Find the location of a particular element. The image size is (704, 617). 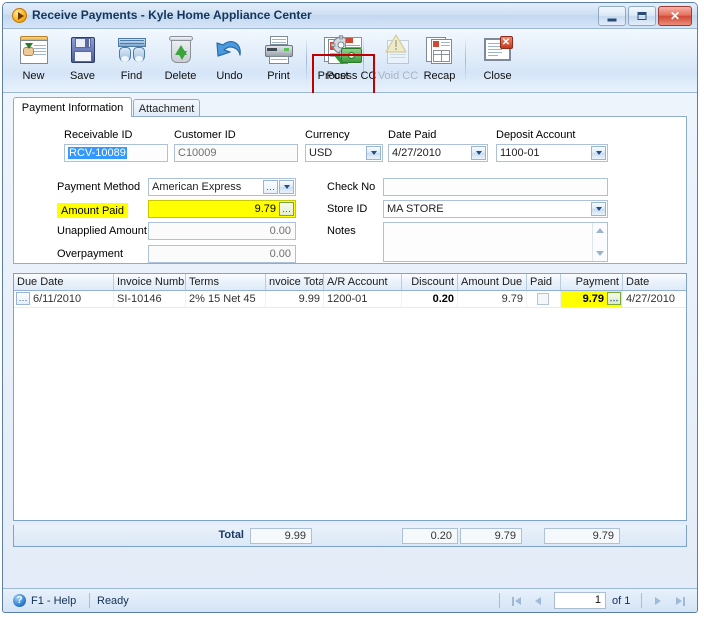

date-paid-select: 4/27/2010 is located at coordinates (438, 153).